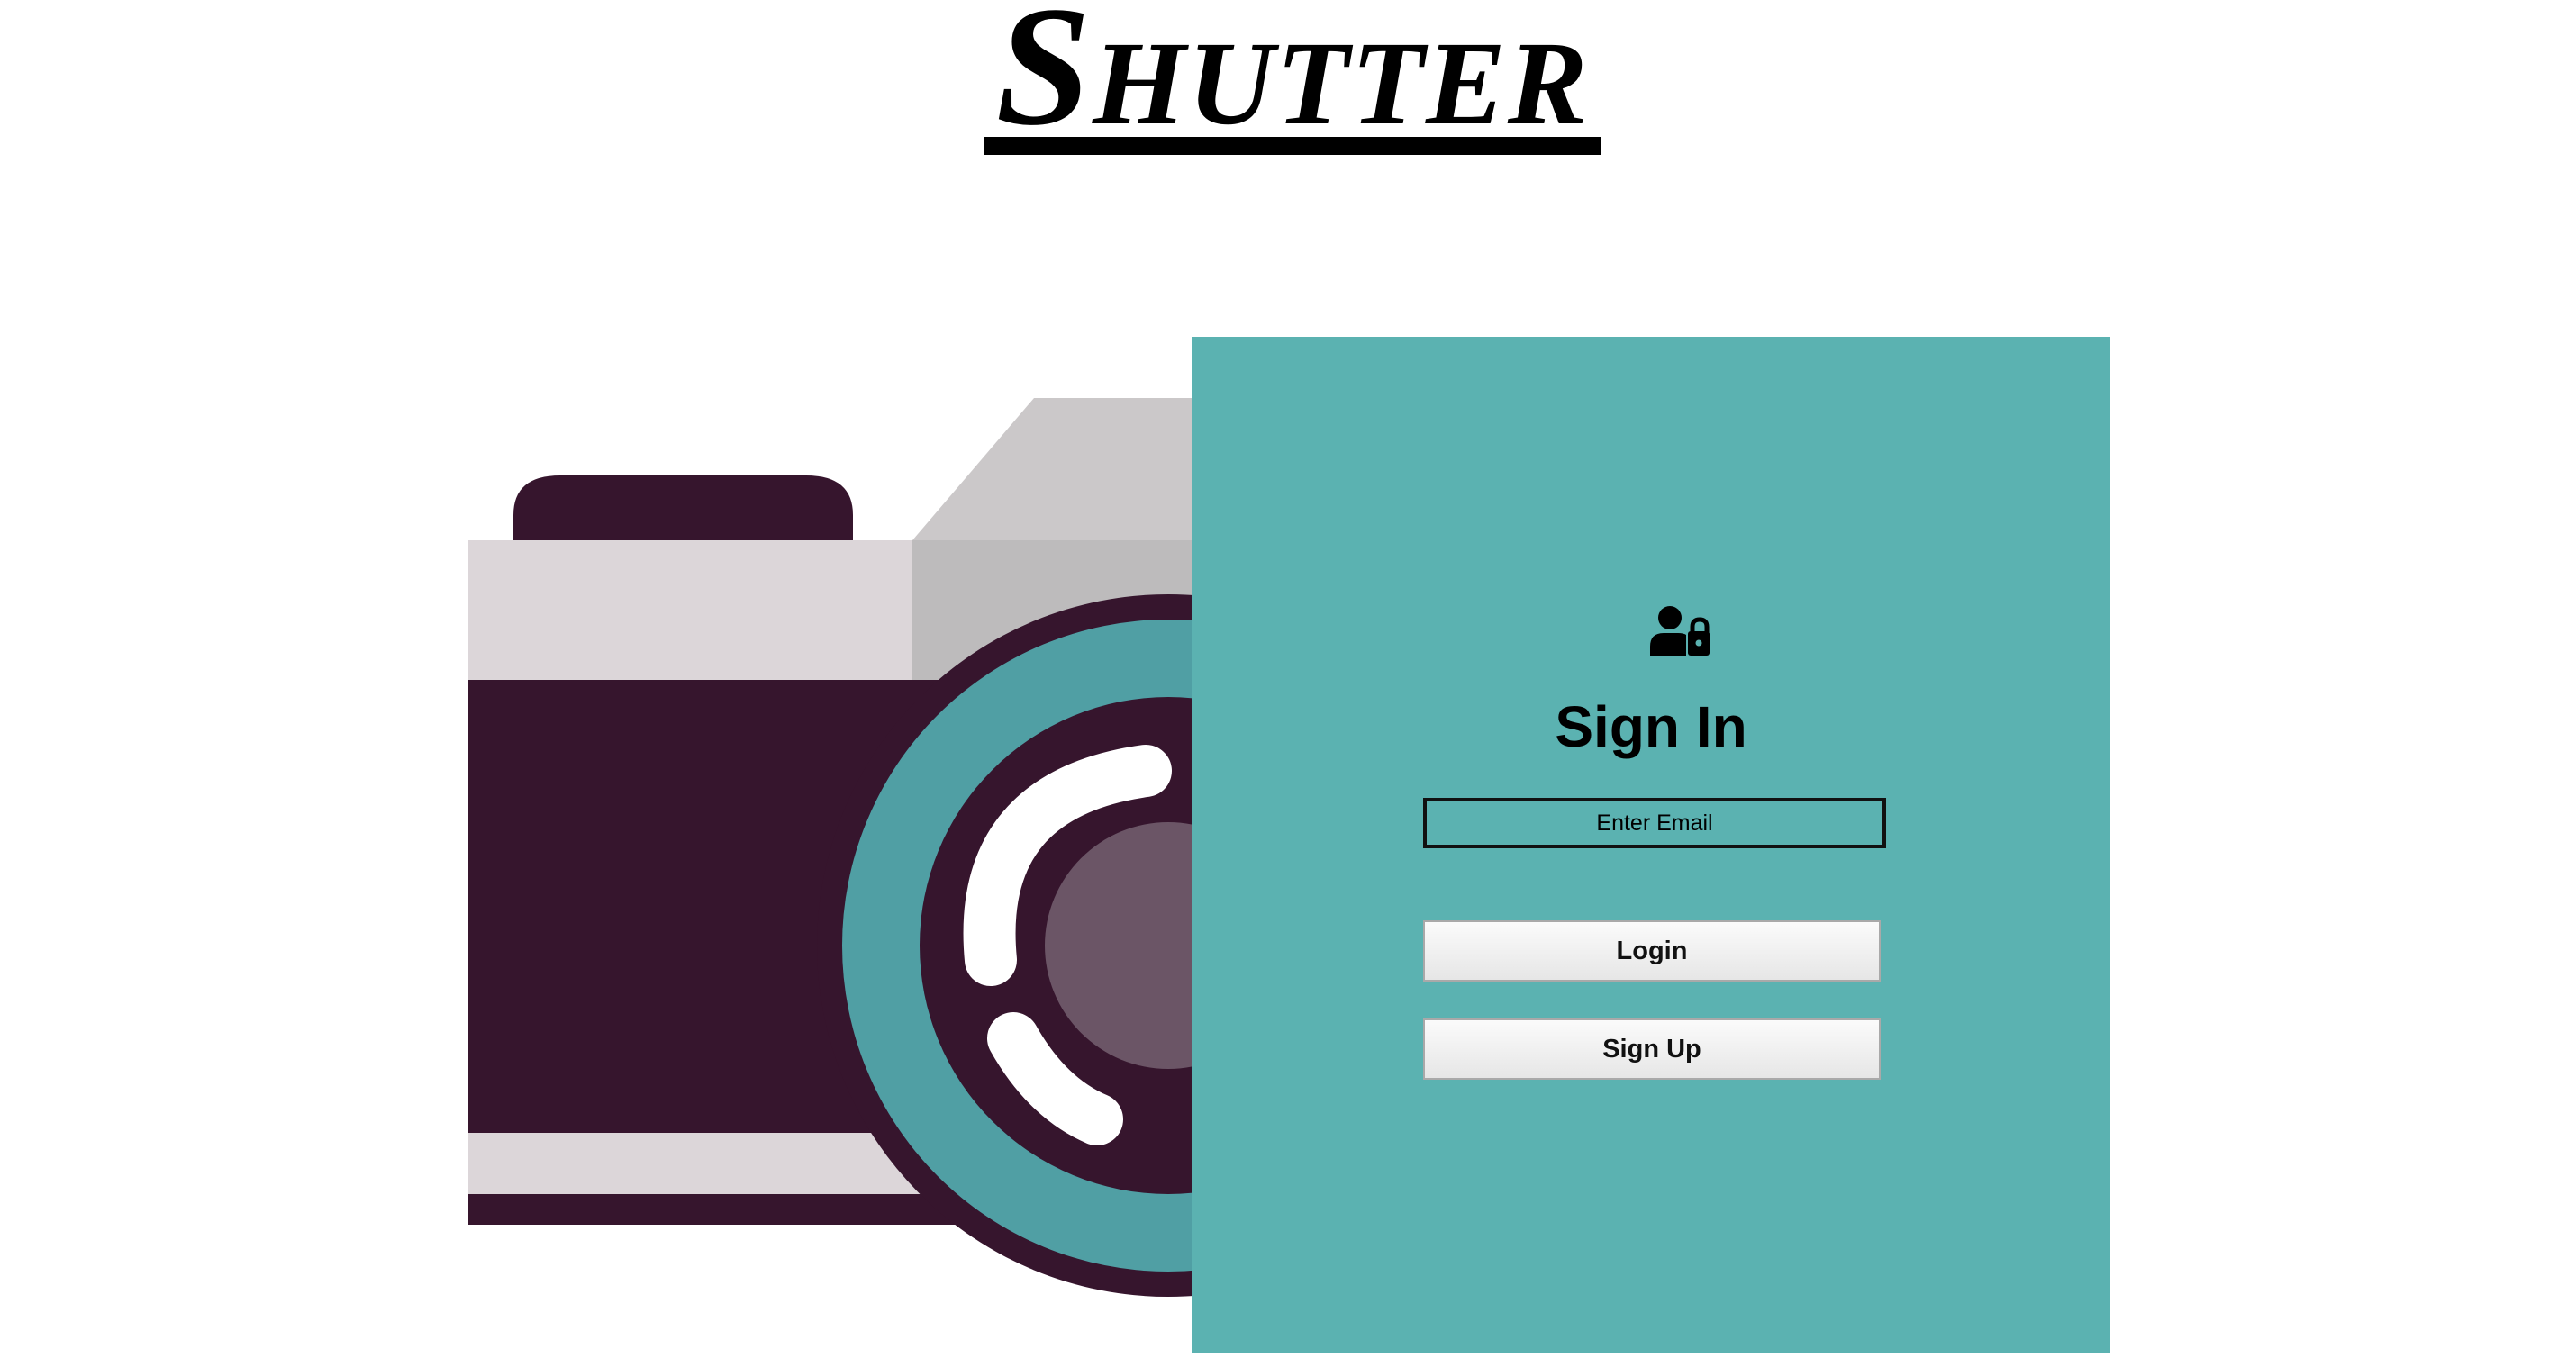 This screenshot has height=1367, width=2576. Describe the element at coordinates (1055, 469) in the screenshot. I see `camera-viewfinder-housing` at that location.